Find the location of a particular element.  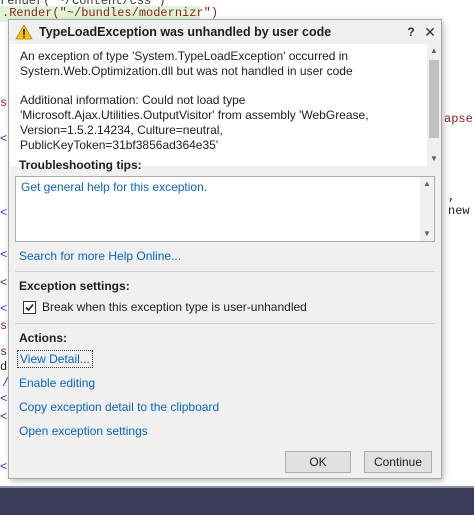

troubleshooting-label: Troubleshooting tips: is located at coordinates (80, 165).